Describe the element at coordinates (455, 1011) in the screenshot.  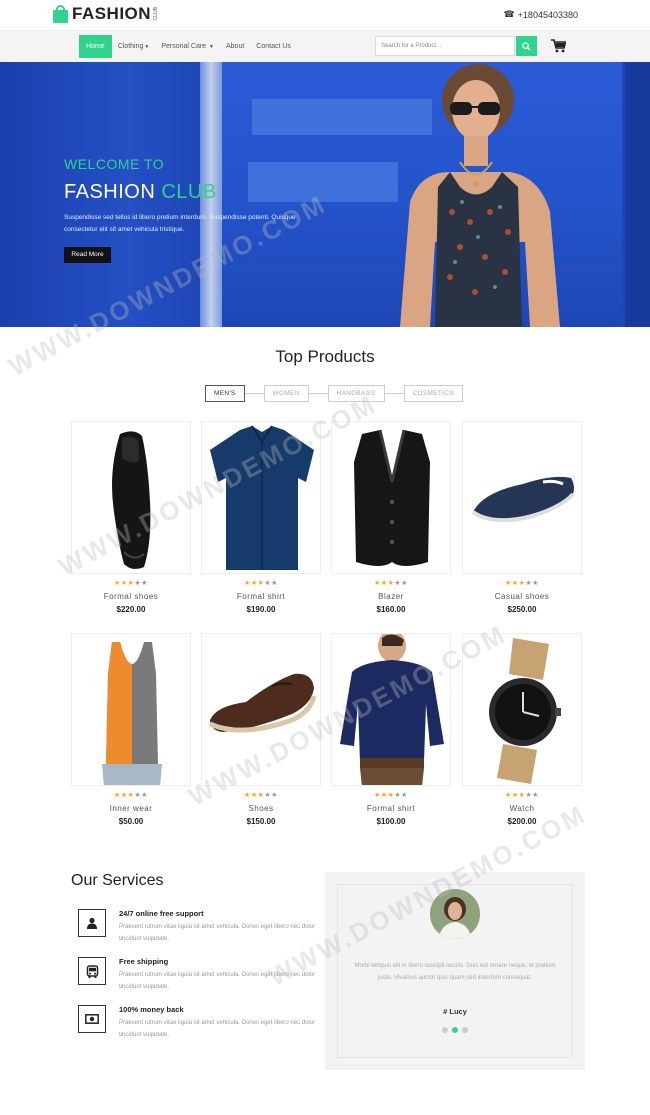
I see `testimonial-name: # Lucy` at that location.